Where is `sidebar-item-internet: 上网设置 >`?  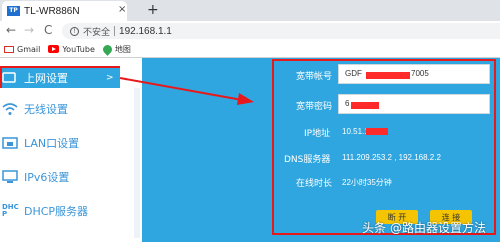 sidebar-item-internet: 上网设置 > is located at coordinates (61, 78).